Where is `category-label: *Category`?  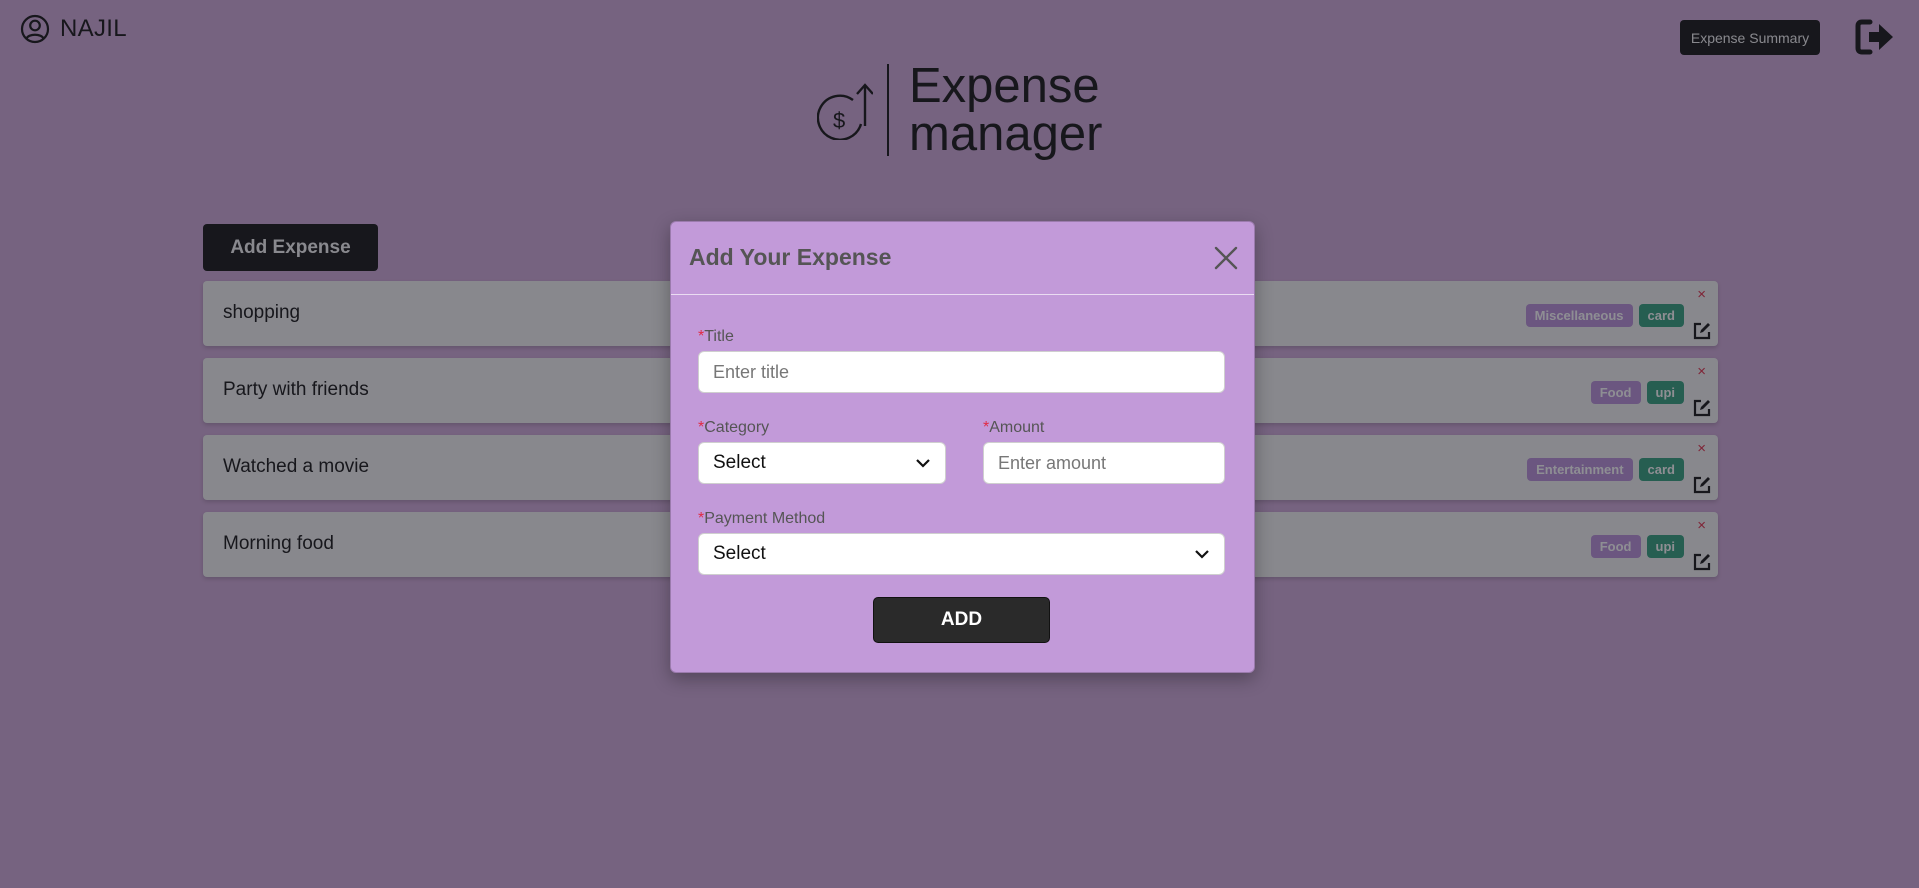
category-label: *Category is located at coordinates (733, 428).